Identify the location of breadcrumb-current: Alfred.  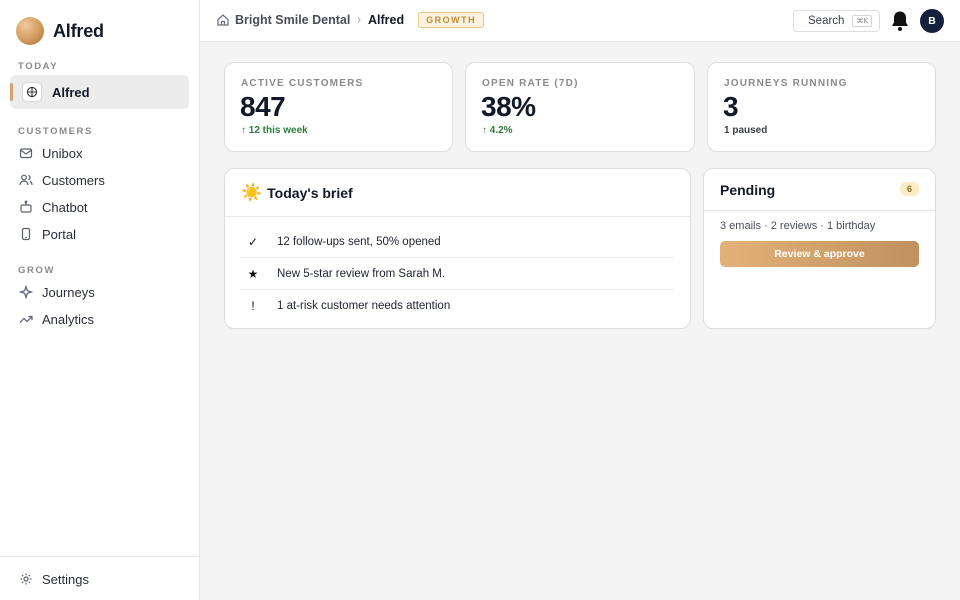
(386, 20).